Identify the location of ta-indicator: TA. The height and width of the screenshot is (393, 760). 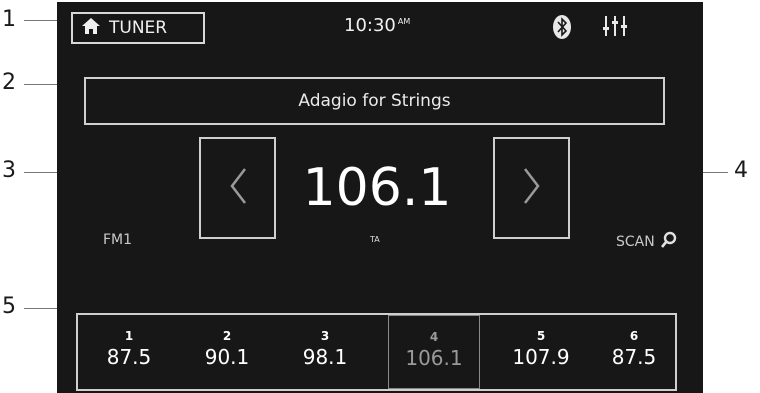
(375, 239).